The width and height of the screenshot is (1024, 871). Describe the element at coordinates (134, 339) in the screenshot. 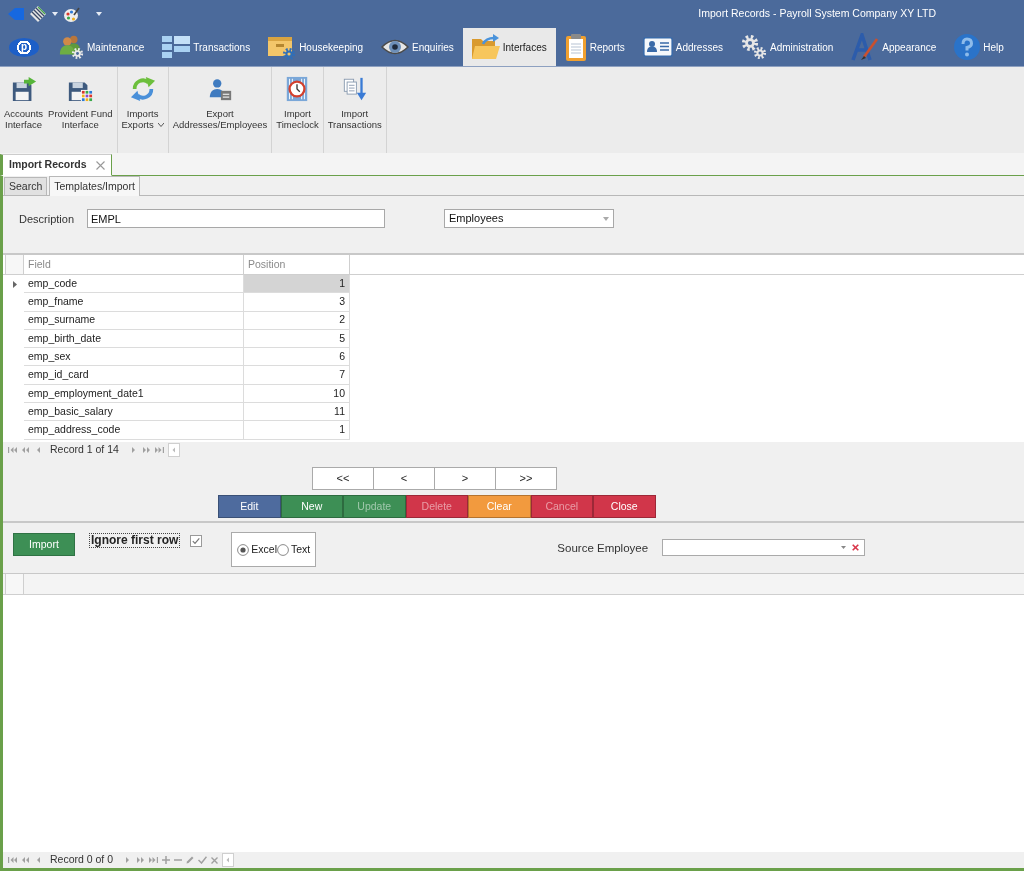

I see `table-cell: emp_birth_date` at that location.